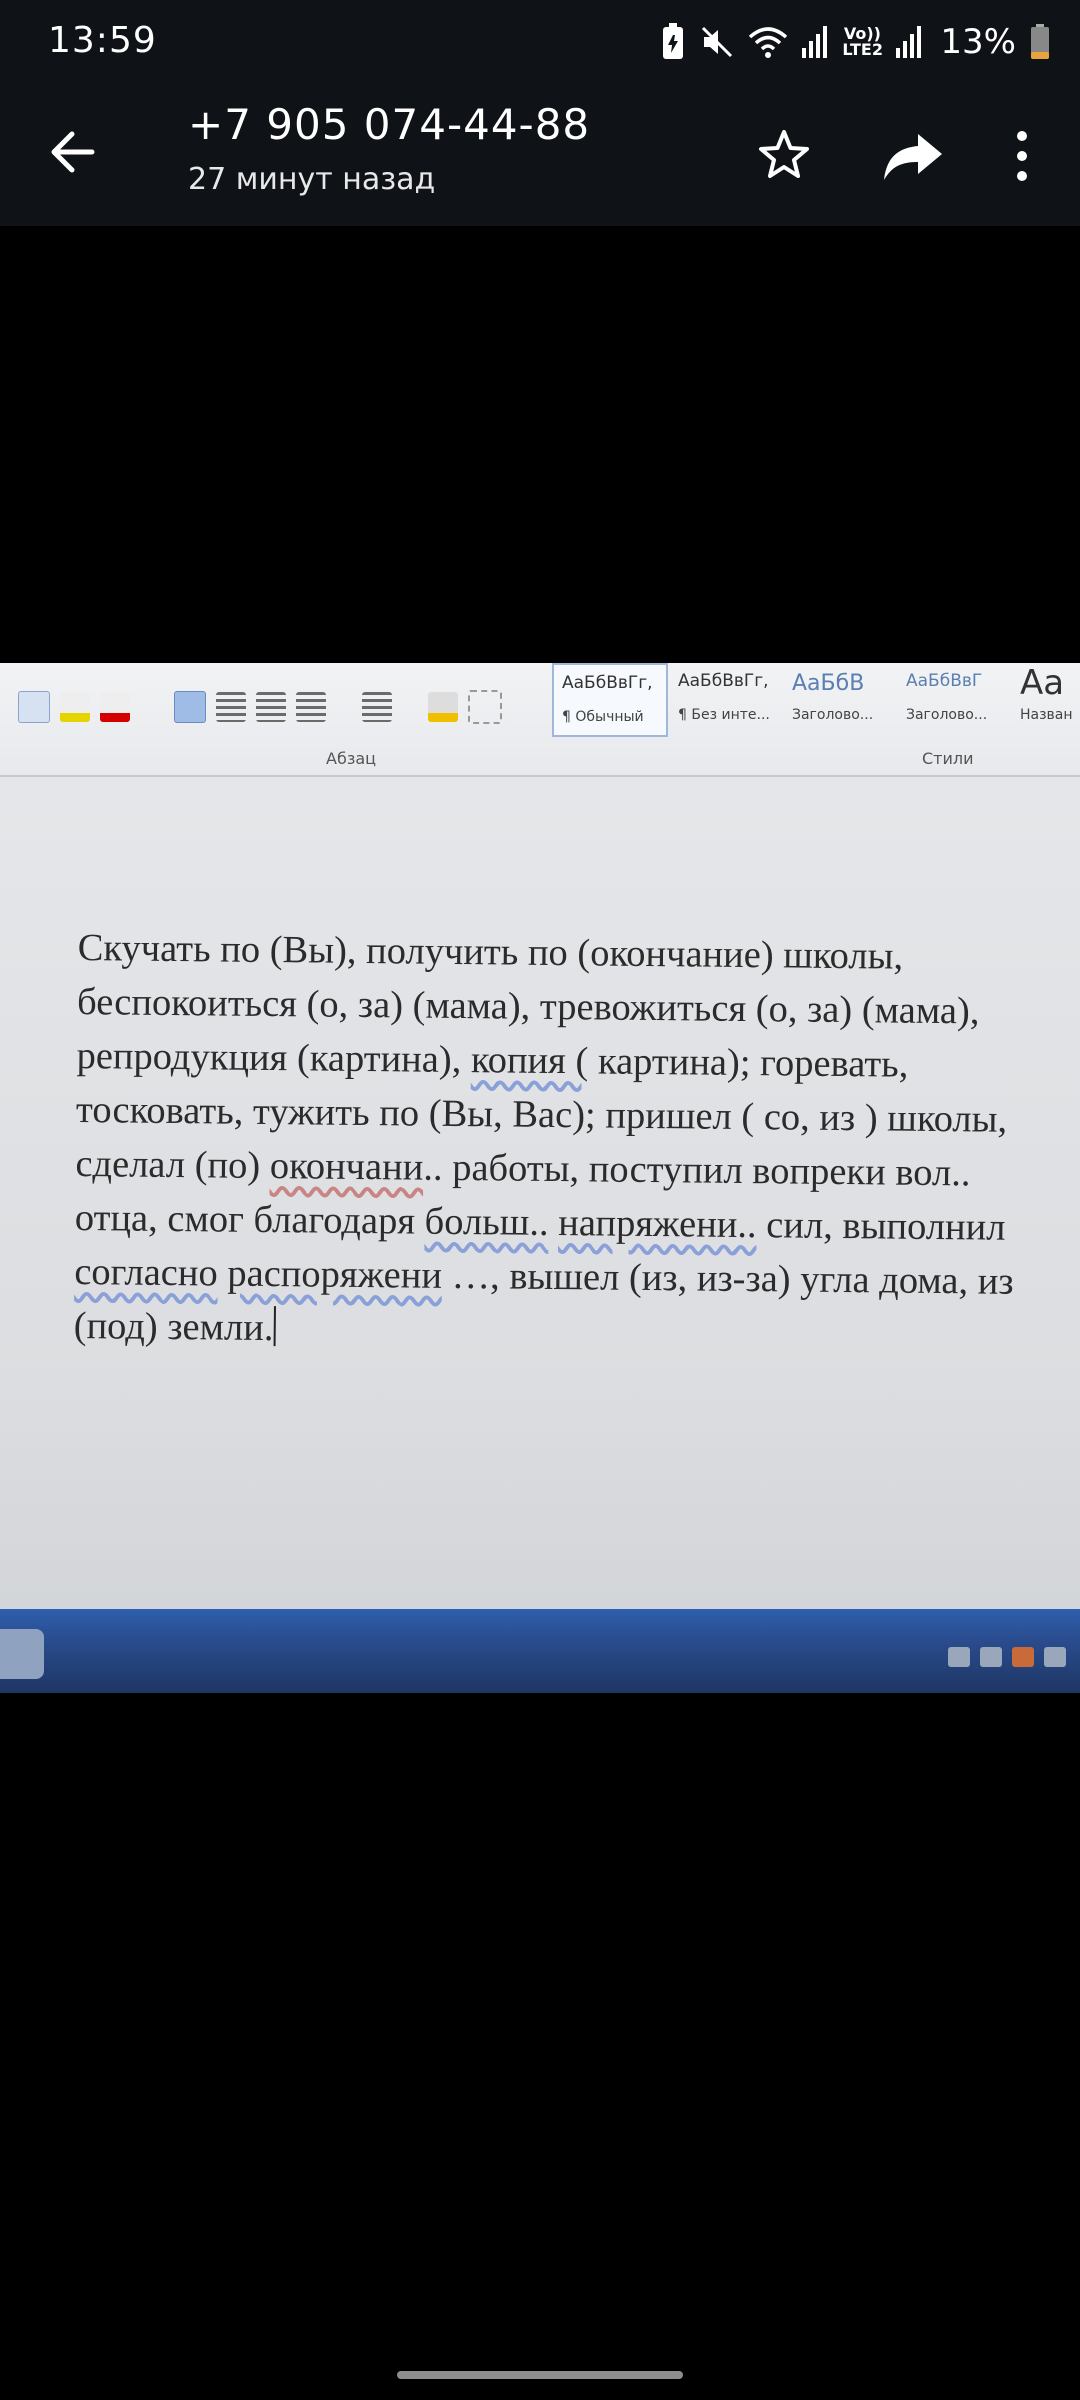  What do you see at coordinates (540, 42) in the screenshot?
I see `status-bar: 13:59 Vo)) LTE2 13%` at bounding box center [540, 42].